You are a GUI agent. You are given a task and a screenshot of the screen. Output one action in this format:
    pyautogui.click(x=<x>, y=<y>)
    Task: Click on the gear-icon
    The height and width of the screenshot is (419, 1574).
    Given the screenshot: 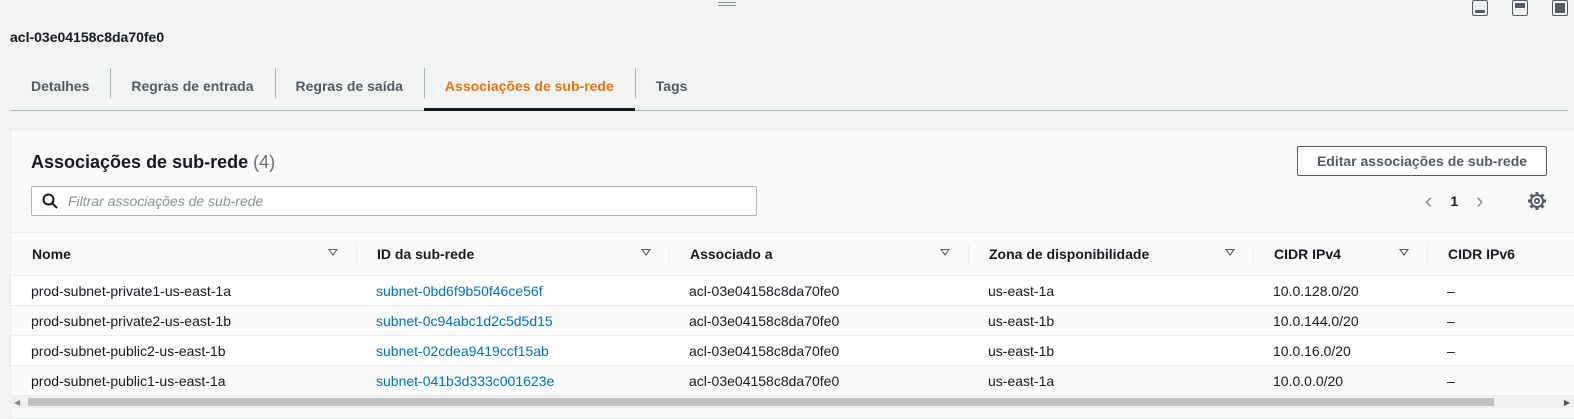 What is the action you would take?
    pyautogui.click(x=1537, y=201)
    